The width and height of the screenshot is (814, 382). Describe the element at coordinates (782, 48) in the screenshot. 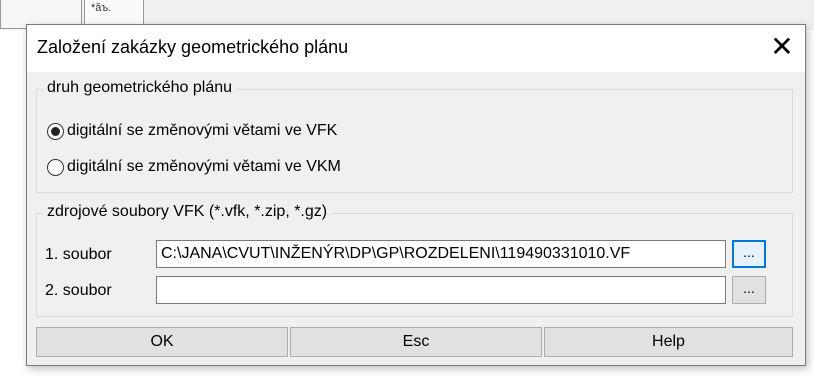

I see `close-icon: ✕` at that location.